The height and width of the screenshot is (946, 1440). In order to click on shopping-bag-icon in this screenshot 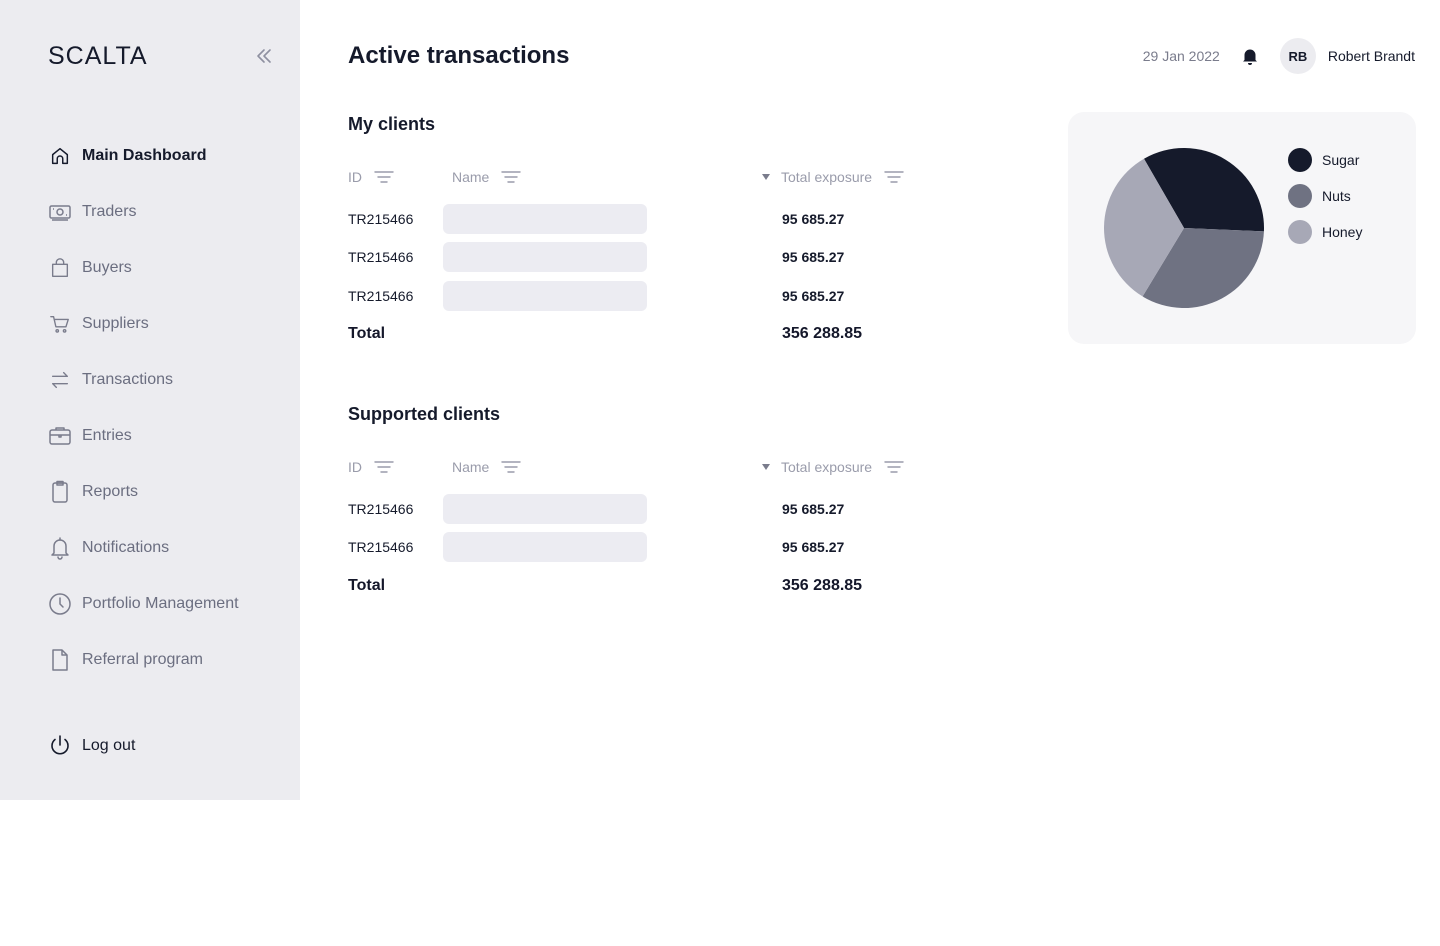, I will do `click(60, 268)`.